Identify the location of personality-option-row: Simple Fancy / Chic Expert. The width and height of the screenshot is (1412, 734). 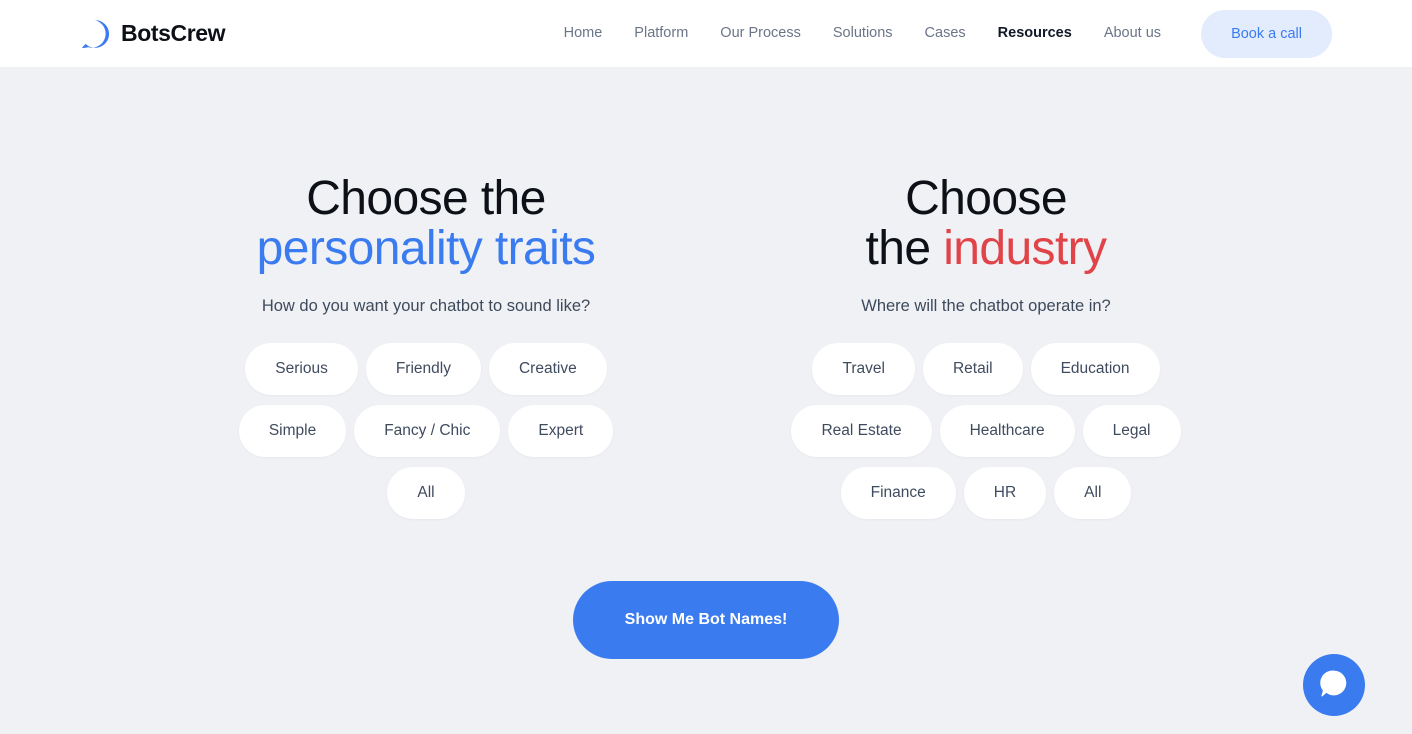
(426, 430).